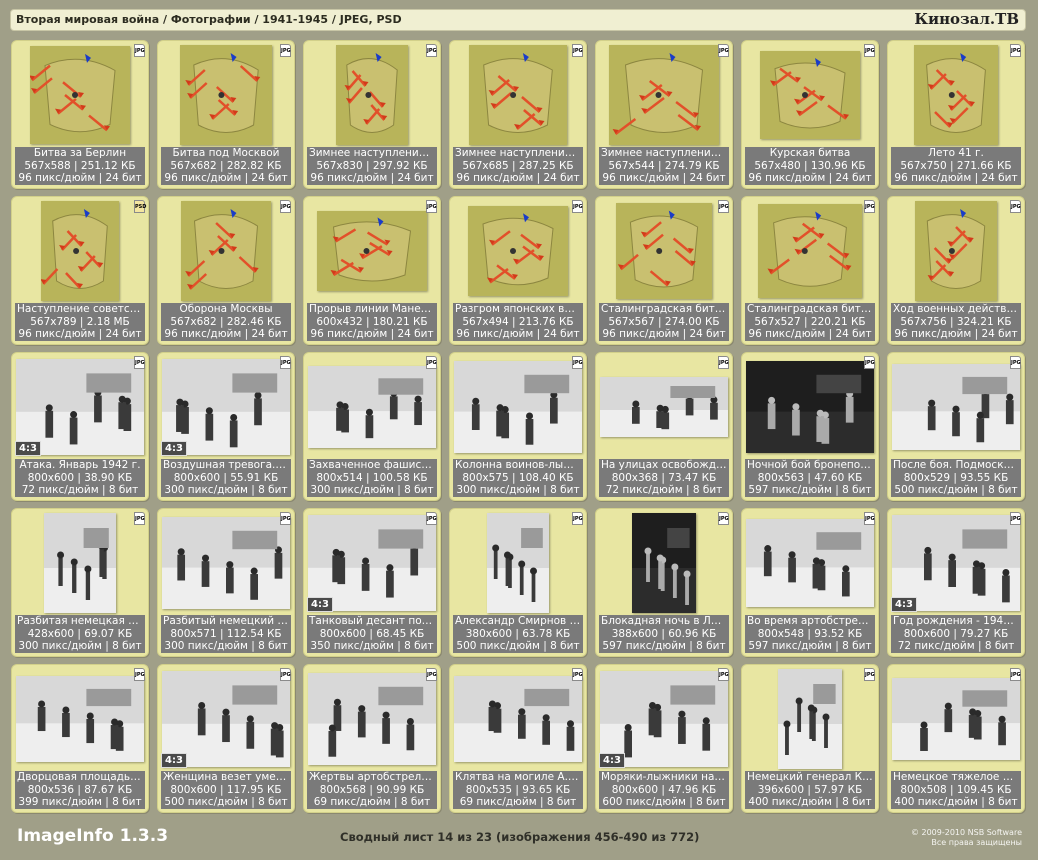  What do you see at coordinates (956, 646) in the screenshot?
I see `file-resolution-depth: 72 пикс/дюйм | 8 бит` at bounding box center [956, 646].